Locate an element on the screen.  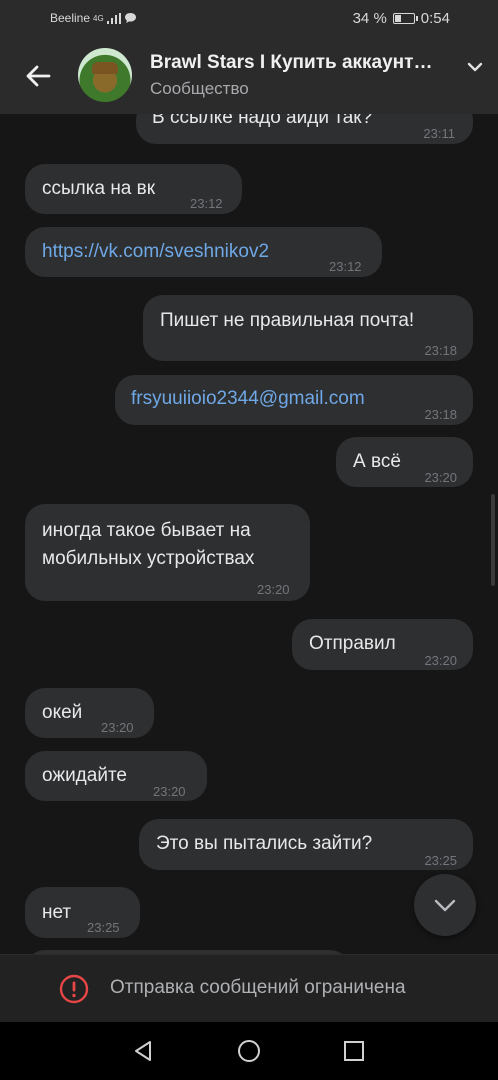
message-bubble-out: frsyuuiioio2344@gmail.com 23:18 is located at coordinates (294, 400).